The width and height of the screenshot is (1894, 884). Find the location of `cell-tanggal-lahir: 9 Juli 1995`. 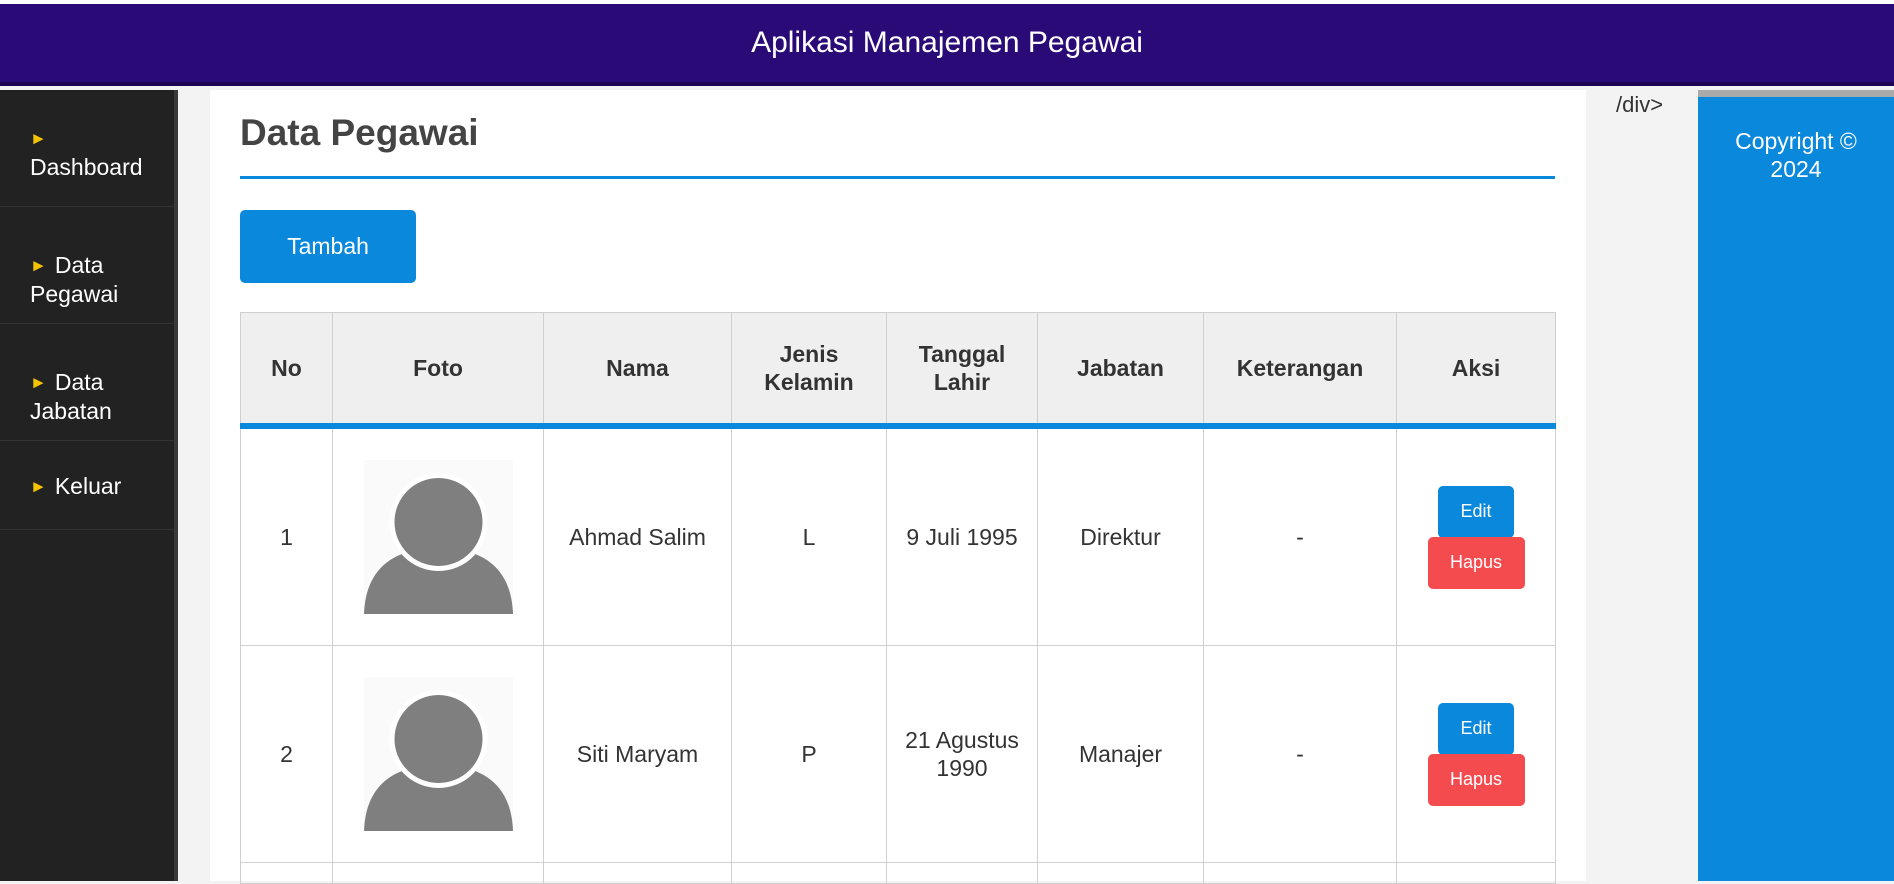

cell-tanggal-lahir: 9 Juli 1995 is located at coordinates (962, 535).